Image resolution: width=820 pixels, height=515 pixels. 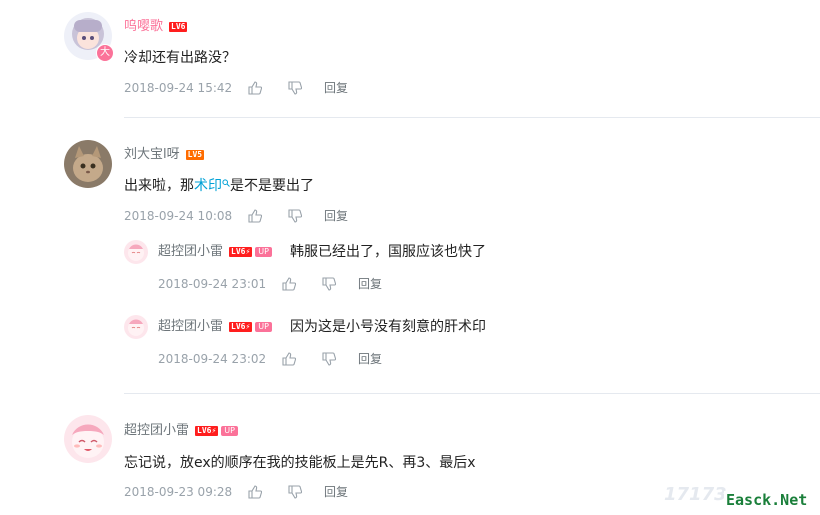 I want to click on reply-time: 2018-09-24 23:02, so click(x=212, y=359).